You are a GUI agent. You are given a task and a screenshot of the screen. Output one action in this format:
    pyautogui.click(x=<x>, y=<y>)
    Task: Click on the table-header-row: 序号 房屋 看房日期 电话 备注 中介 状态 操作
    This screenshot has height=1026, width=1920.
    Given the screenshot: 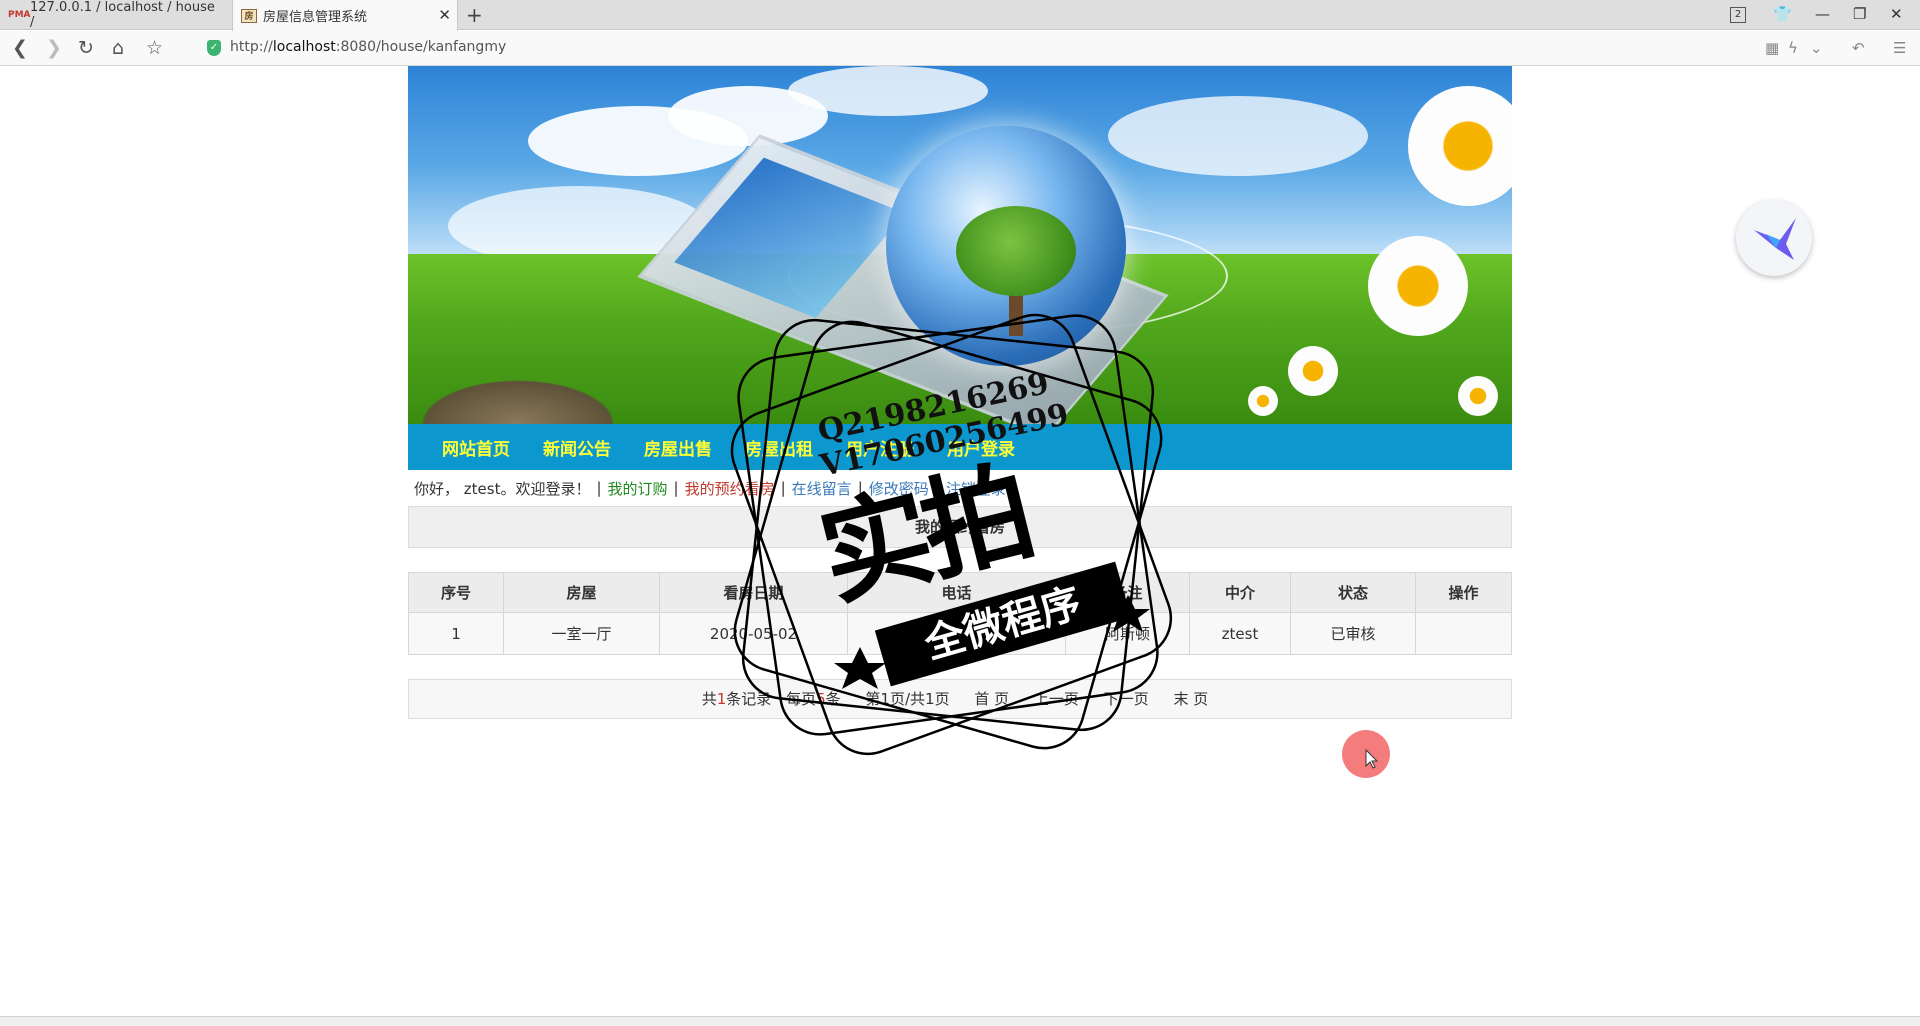 What is the action you would take?
    pyautogui.click(x=960, y=592)
    